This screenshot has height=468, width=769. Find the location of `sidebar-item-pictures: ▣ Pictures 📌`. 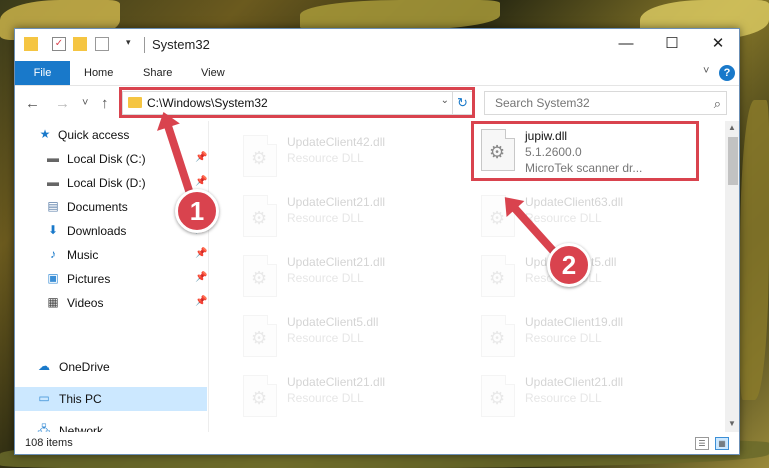

sidebar-item-pictures: ▣ Pictures 📌 is located at coordinates (111, 279).